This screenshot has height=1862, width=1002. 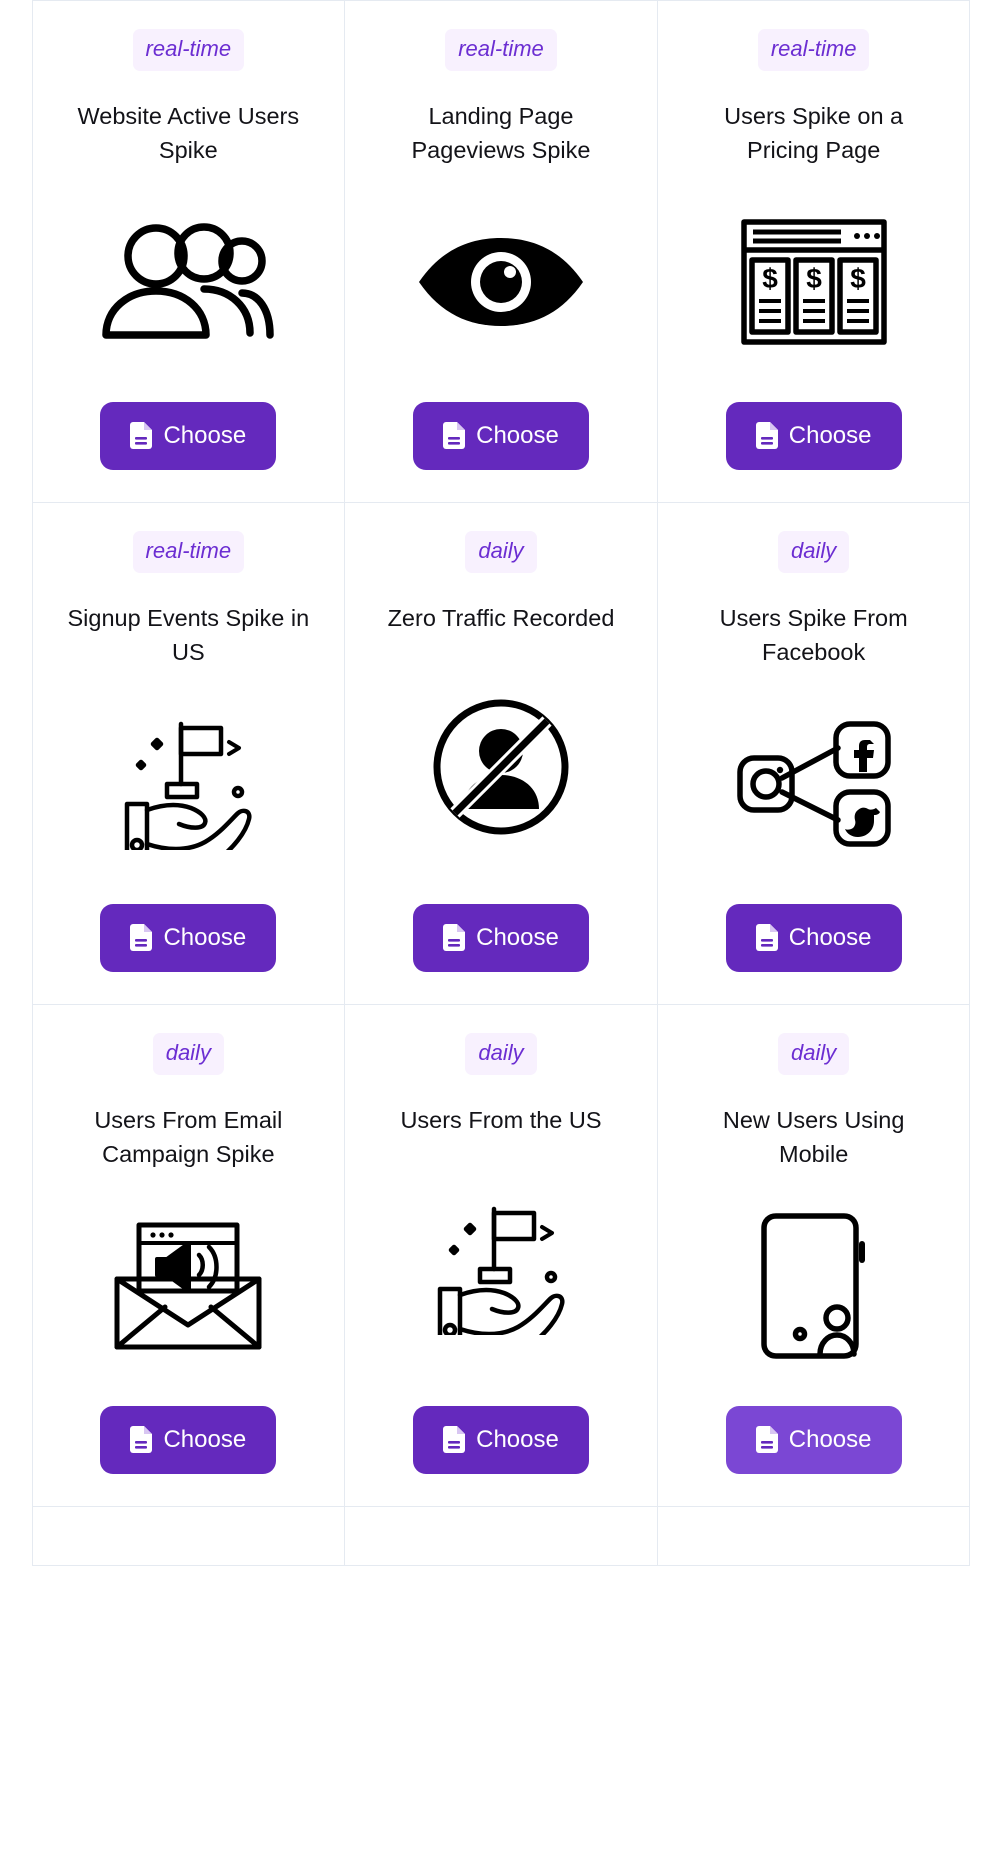 What do you see at coordinates (501, 132) in the screenshot?
I see `card-title: Landing Page Pageviews Spike` at bounding box center [501, 132].